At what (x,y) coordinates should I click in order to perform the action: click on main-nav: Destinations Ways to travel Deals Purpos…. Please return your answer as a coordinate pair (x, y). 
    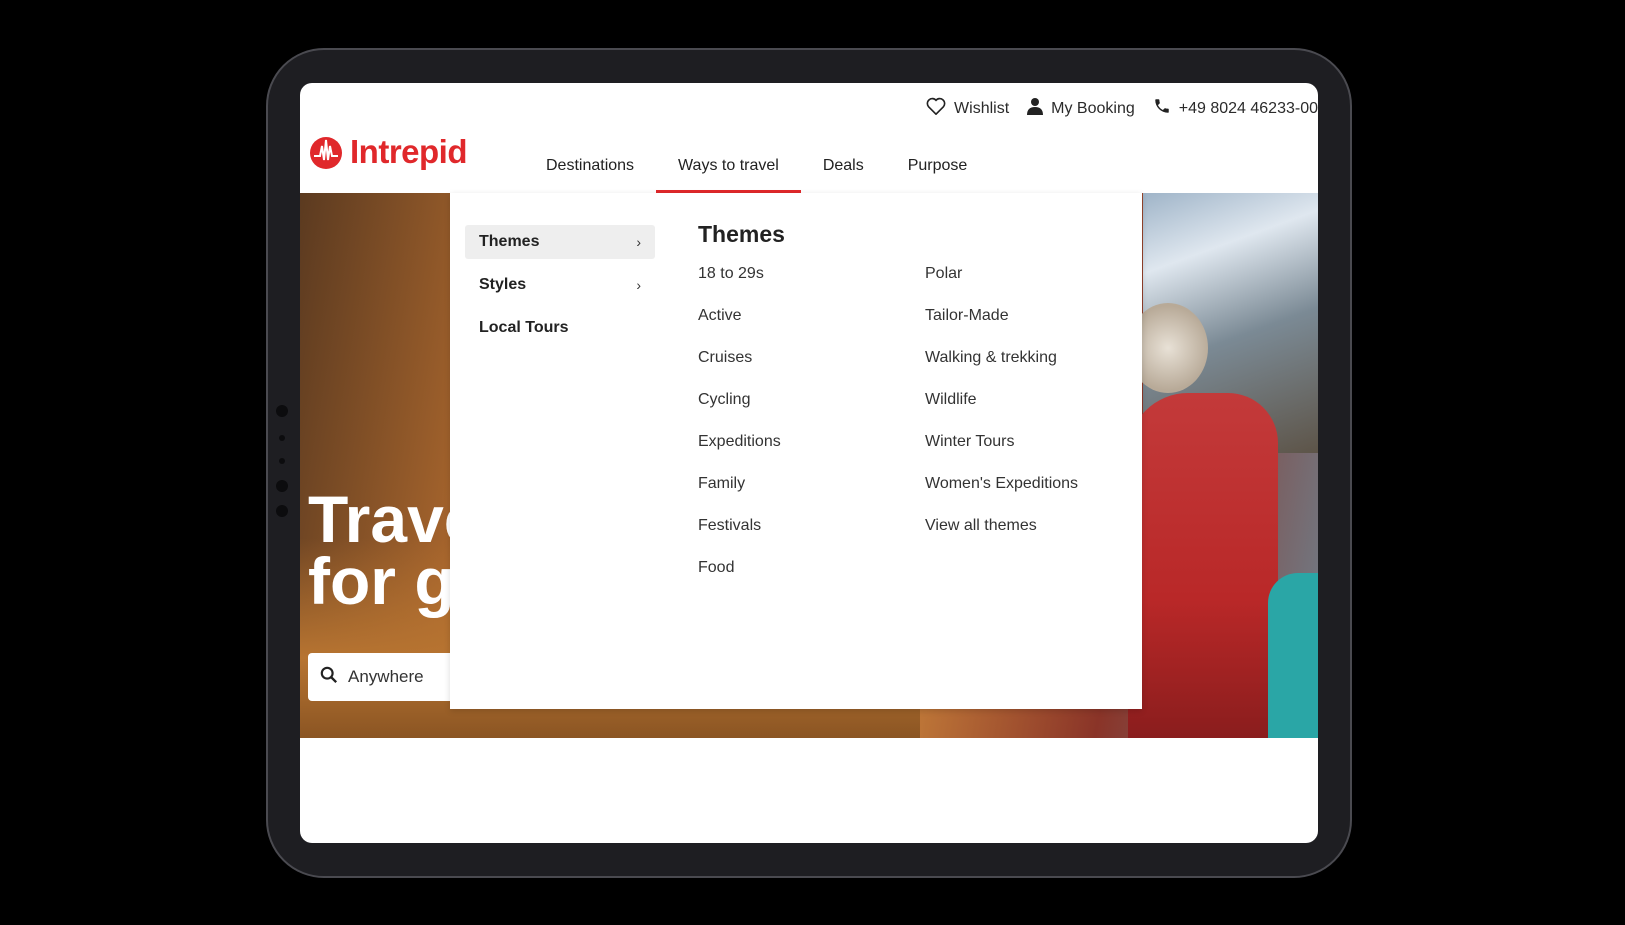
    Looking at the image, I should click on (756, 173).